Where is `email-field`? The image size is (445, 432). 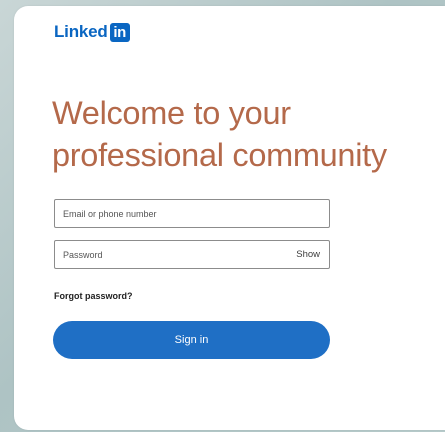
email-field is located at coordinates (192, 213).